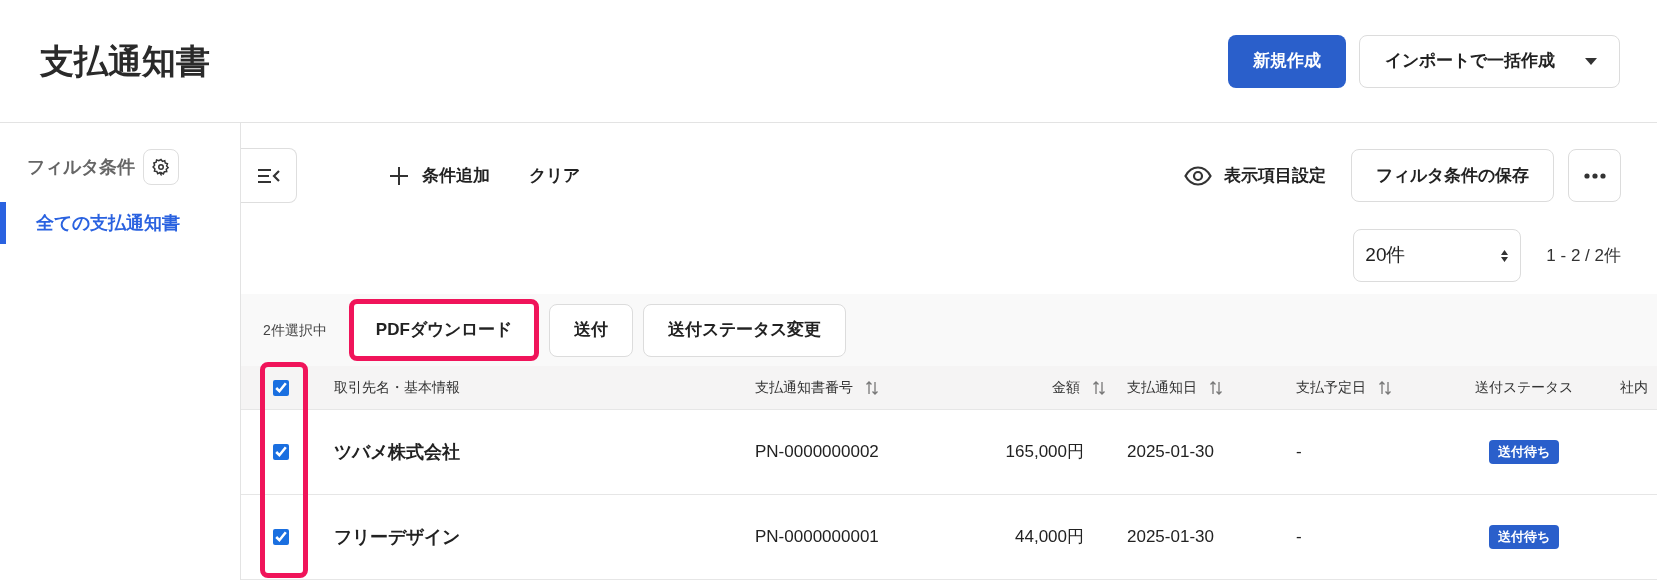 This screenshot has height=580, width=1657. What do you see at coordinates (554, 175) in the screenshot?
I see `clear-button: クリア` at bounding box center [554, 175].